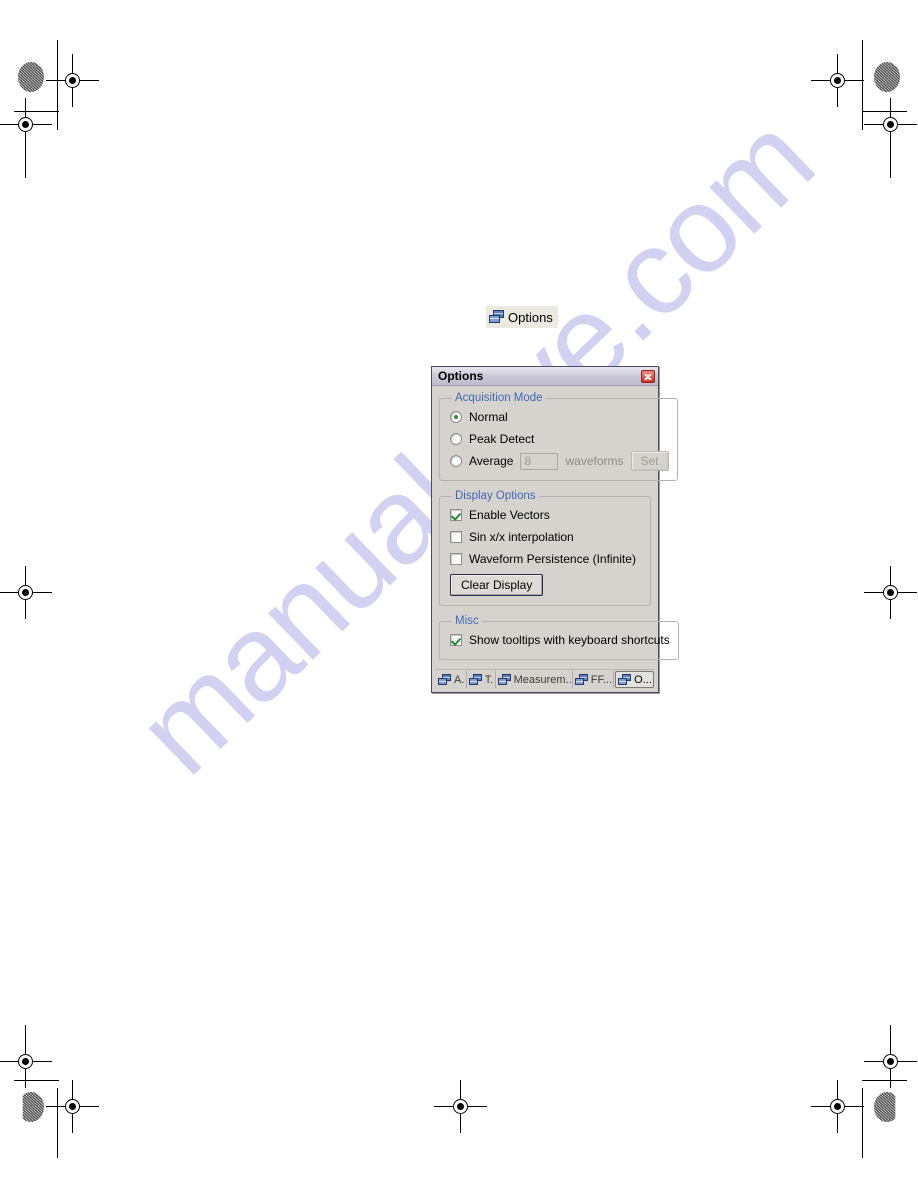 The height and width of the screenshot is (1188, 918). I want to click on density-blob-top-left, so click(31, 77).